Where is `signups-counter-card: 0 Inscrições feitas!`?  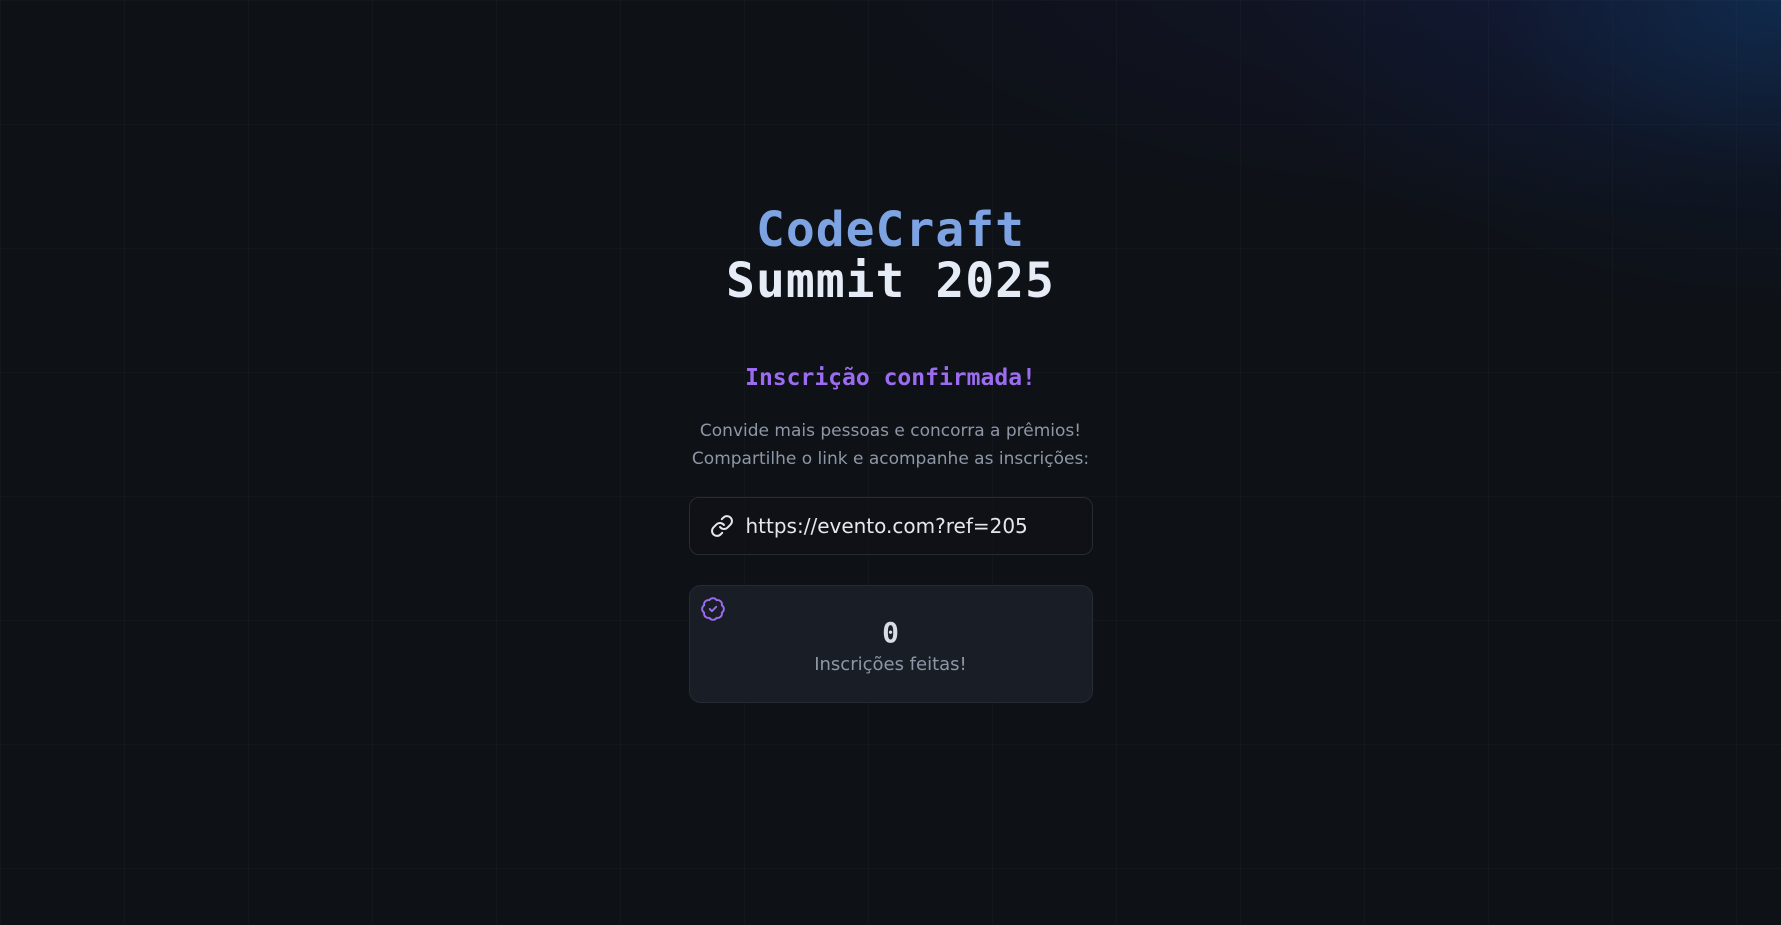
signups-counter-card: 0 Inscrições feitas! is located at coordinates (890, 644).